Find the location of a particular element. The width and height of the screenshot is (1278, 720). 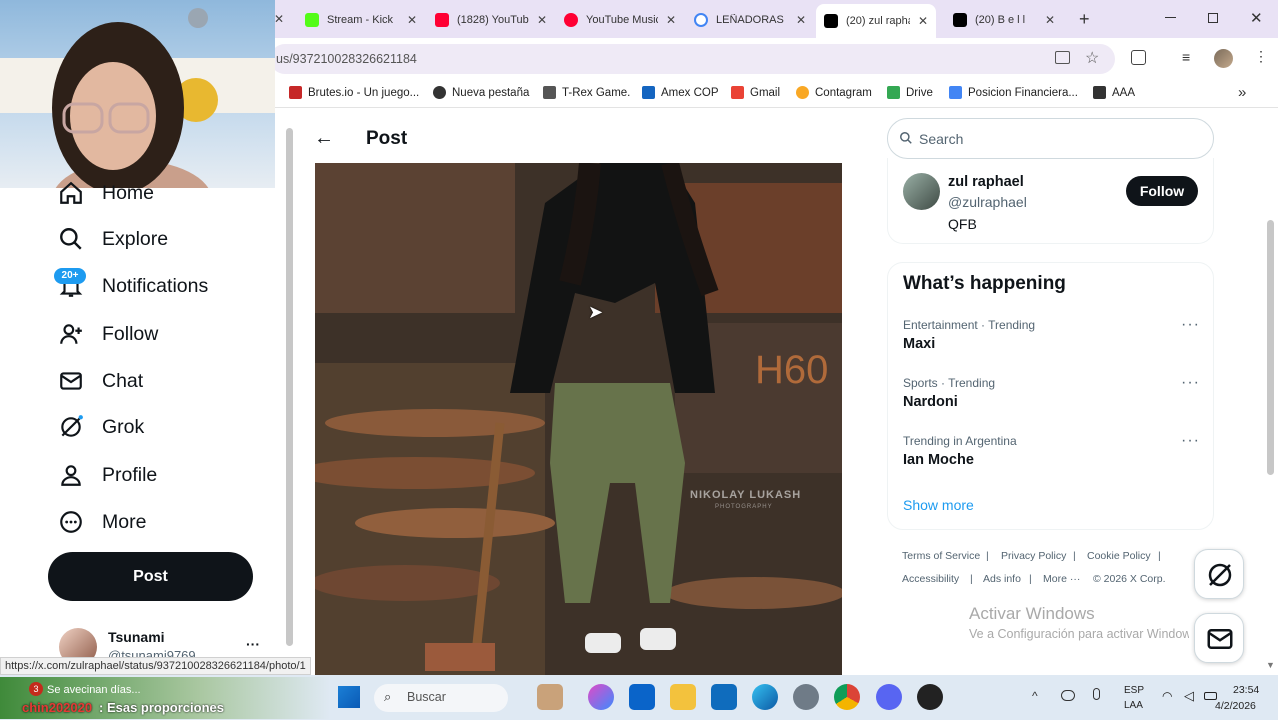

trend-name: Ian Moche is located at coordinates (938, 460).